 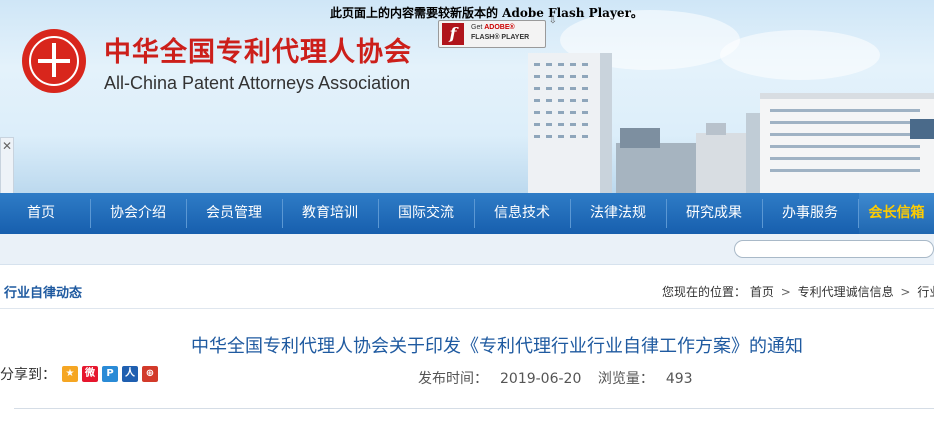 What do you see at coordinates (258, 52) in the screenshot?
I see `org-name-cn: 中华全国专利代理人协会` at bounding box center [258, 52].